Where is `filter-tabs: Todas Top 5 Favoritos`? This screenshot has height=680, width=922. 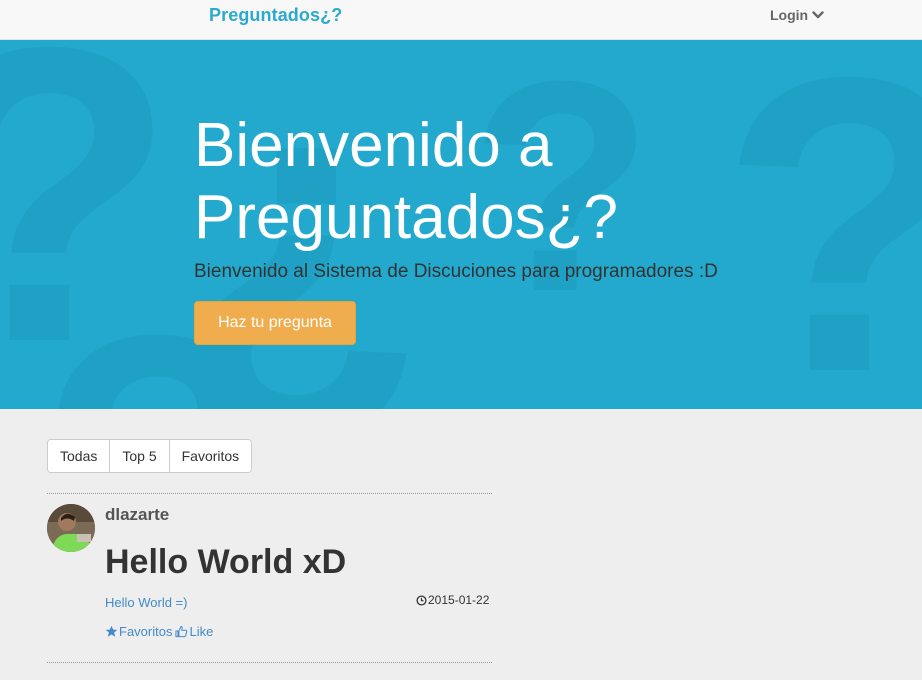 filter-tabs: Todas Top 5 Favoritos is located at coordinates (150, 456).